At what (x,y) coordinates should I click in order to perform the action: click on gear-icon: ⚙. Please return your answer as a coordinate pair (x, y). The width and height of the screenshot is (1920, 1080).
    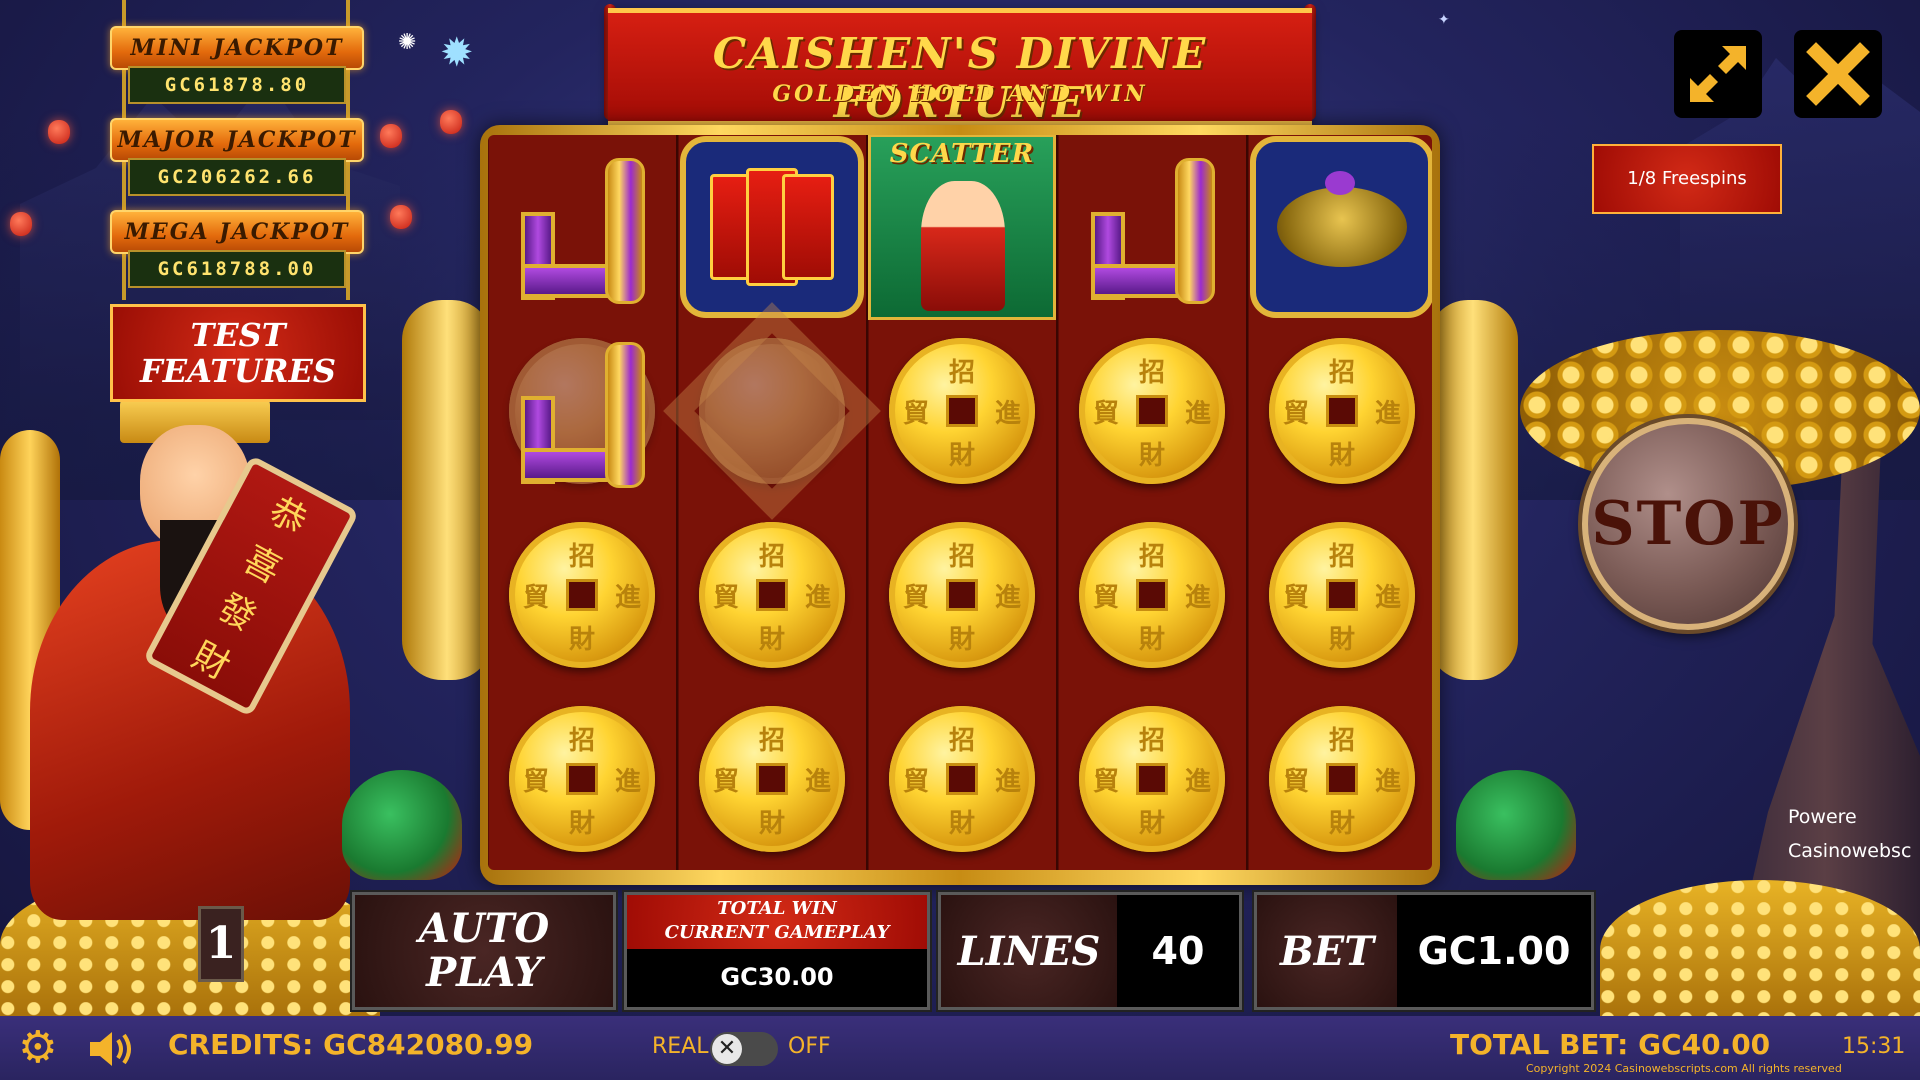
    Looking at the image, I should click on (37, 1048).